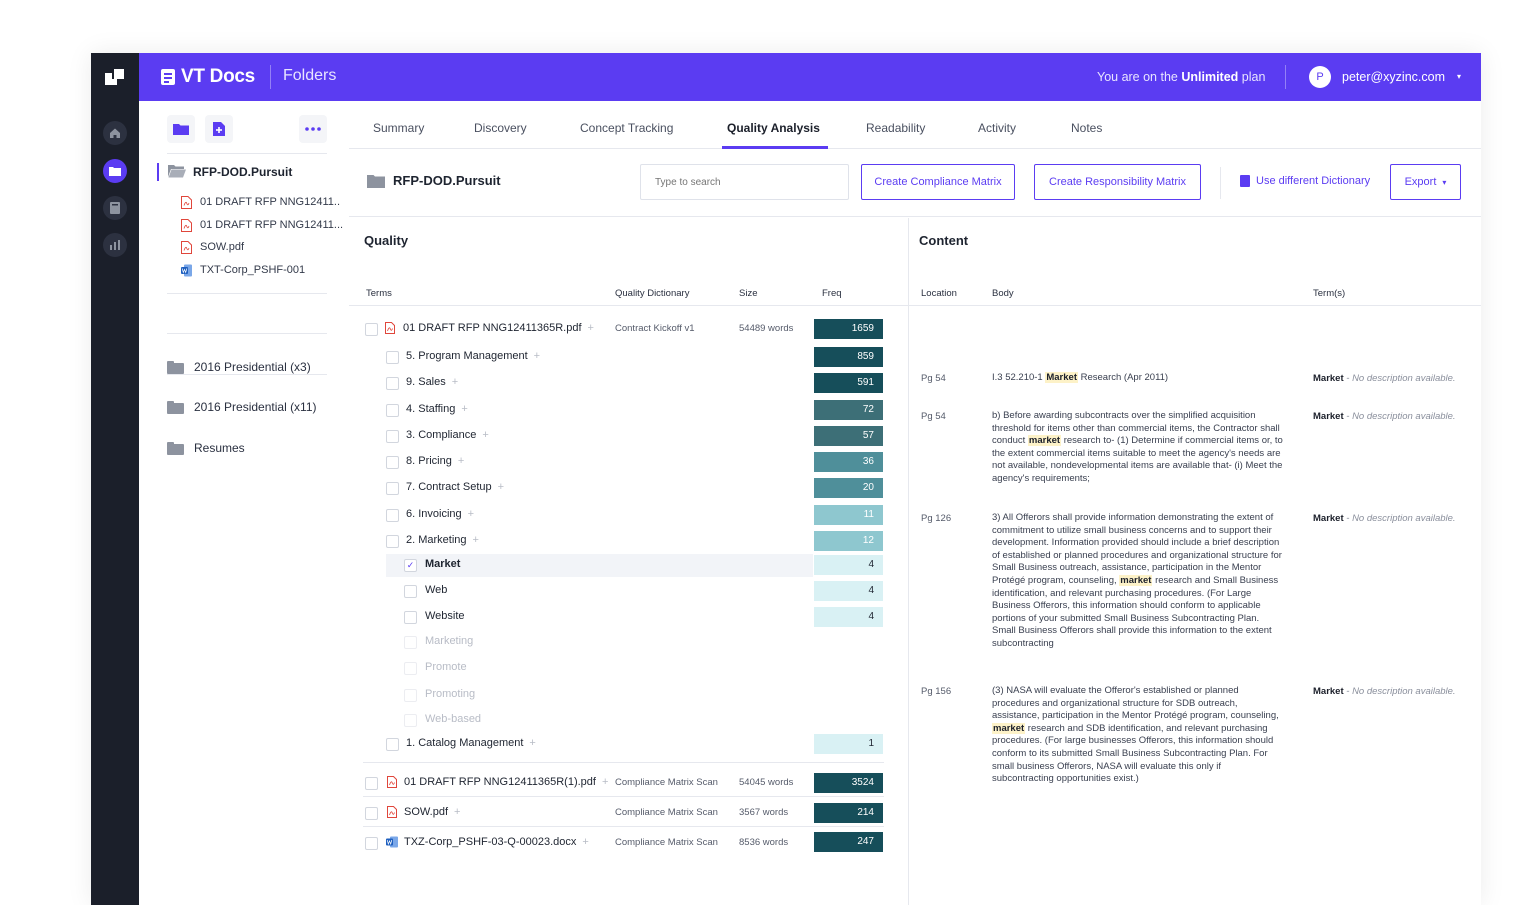  I want to click on sidebar-file: 01 DRAFT RFP NNG12411.., so click(260, 202).